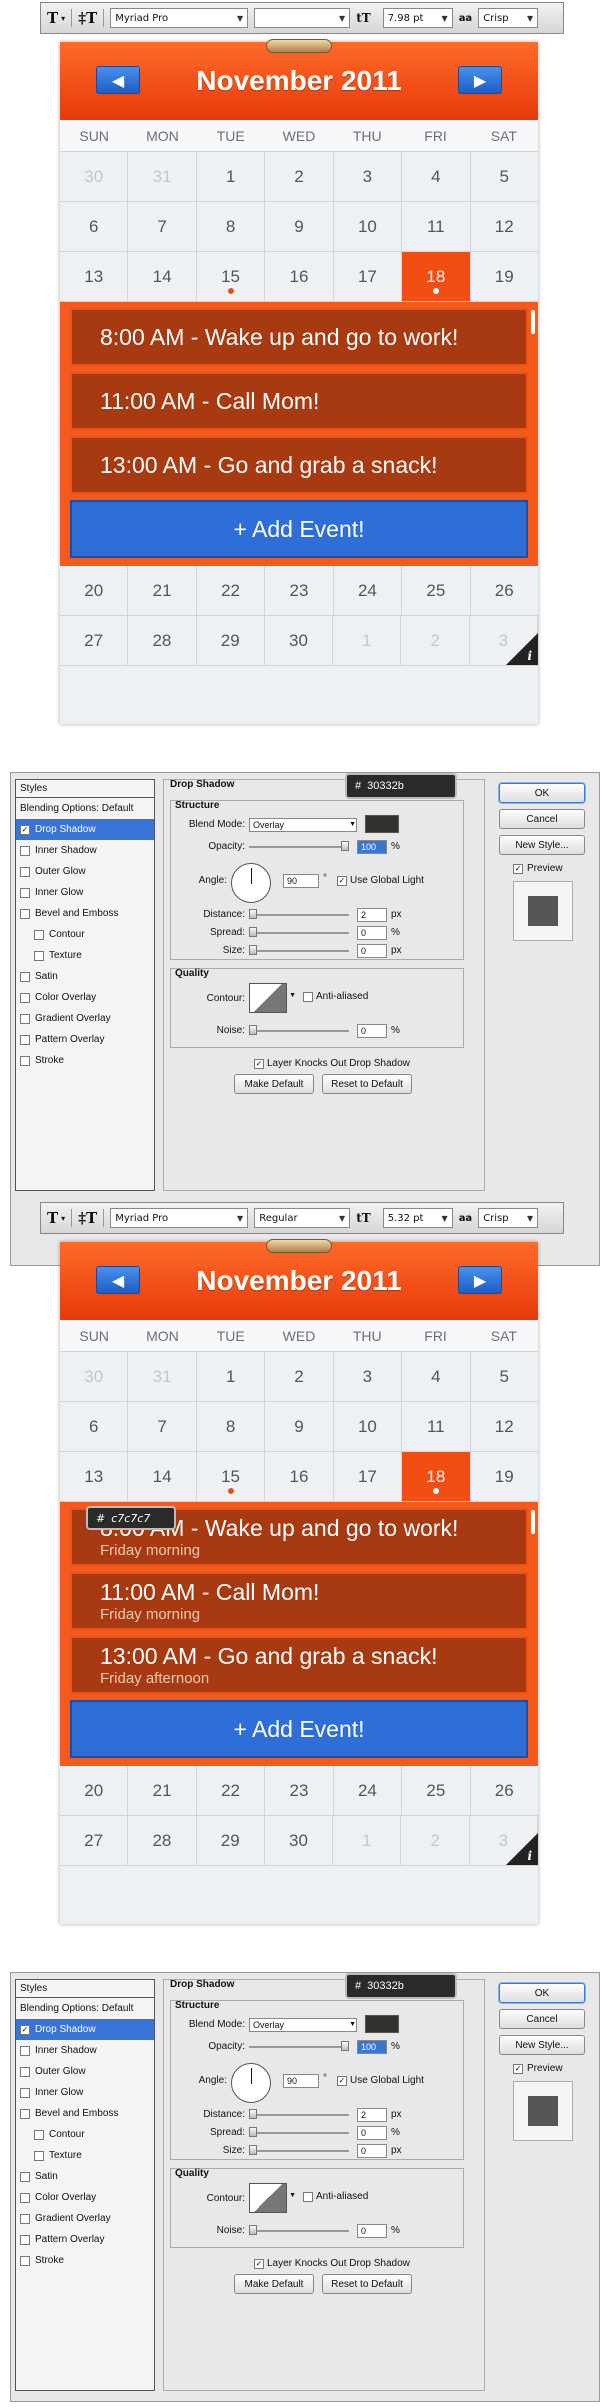  Describe the element at coordinates (299, 401) in the screenshot. I see `event-item: 11:00 AM - Call Mom!` at that location.